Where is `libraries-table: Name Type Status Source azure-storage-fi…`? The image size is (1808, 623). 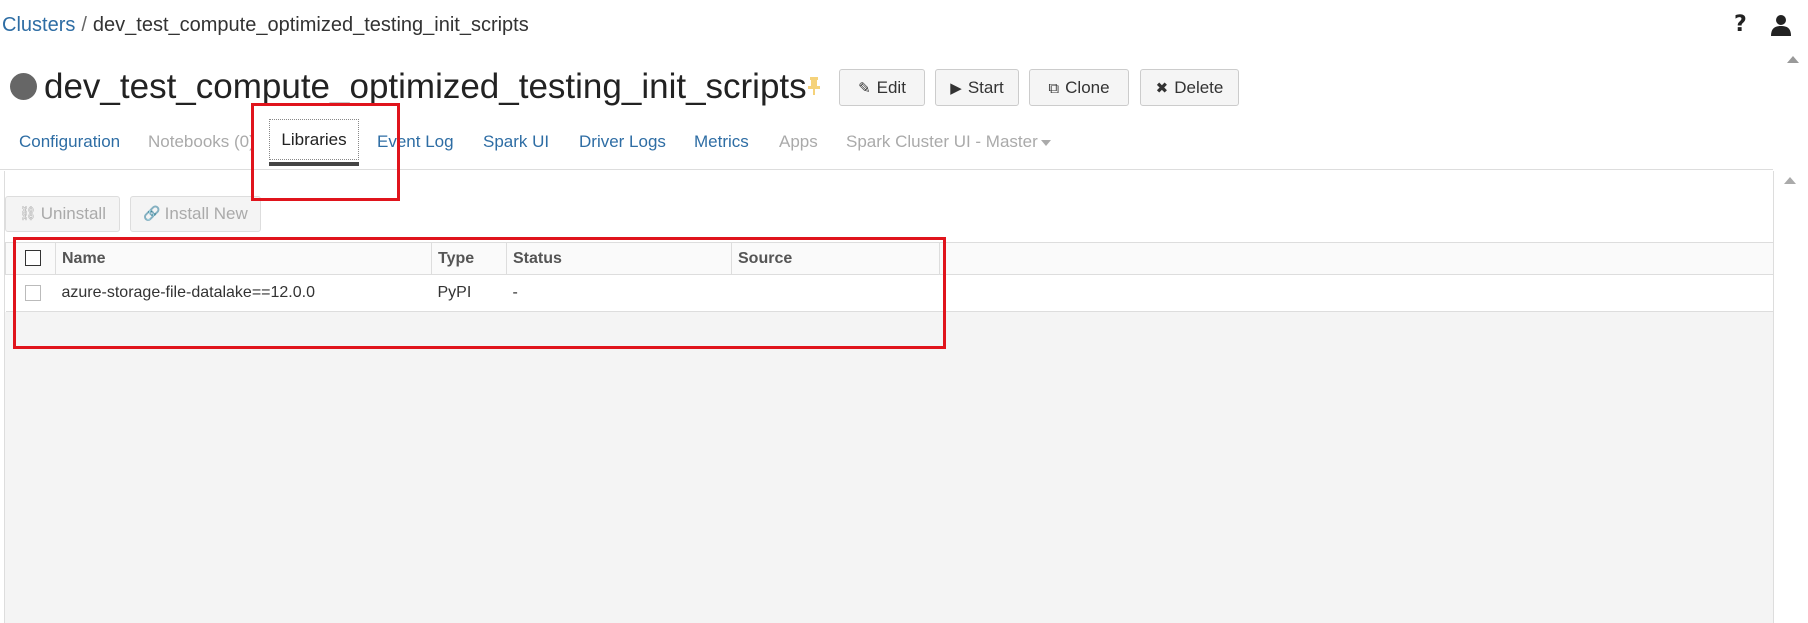 libraries-table: Name Type Status Source azure-storage-fi… is located at coordinates (889, 277).